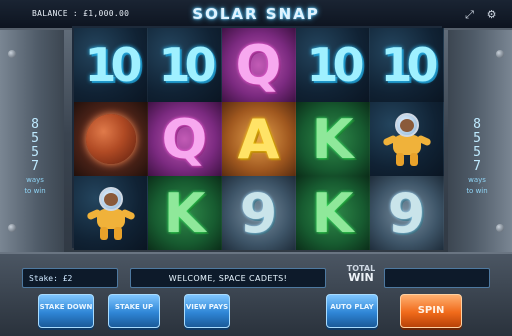 The height and width of the screenshot is (336, 512). I want to click on settings-icon: ⚙, so click(491, 14).